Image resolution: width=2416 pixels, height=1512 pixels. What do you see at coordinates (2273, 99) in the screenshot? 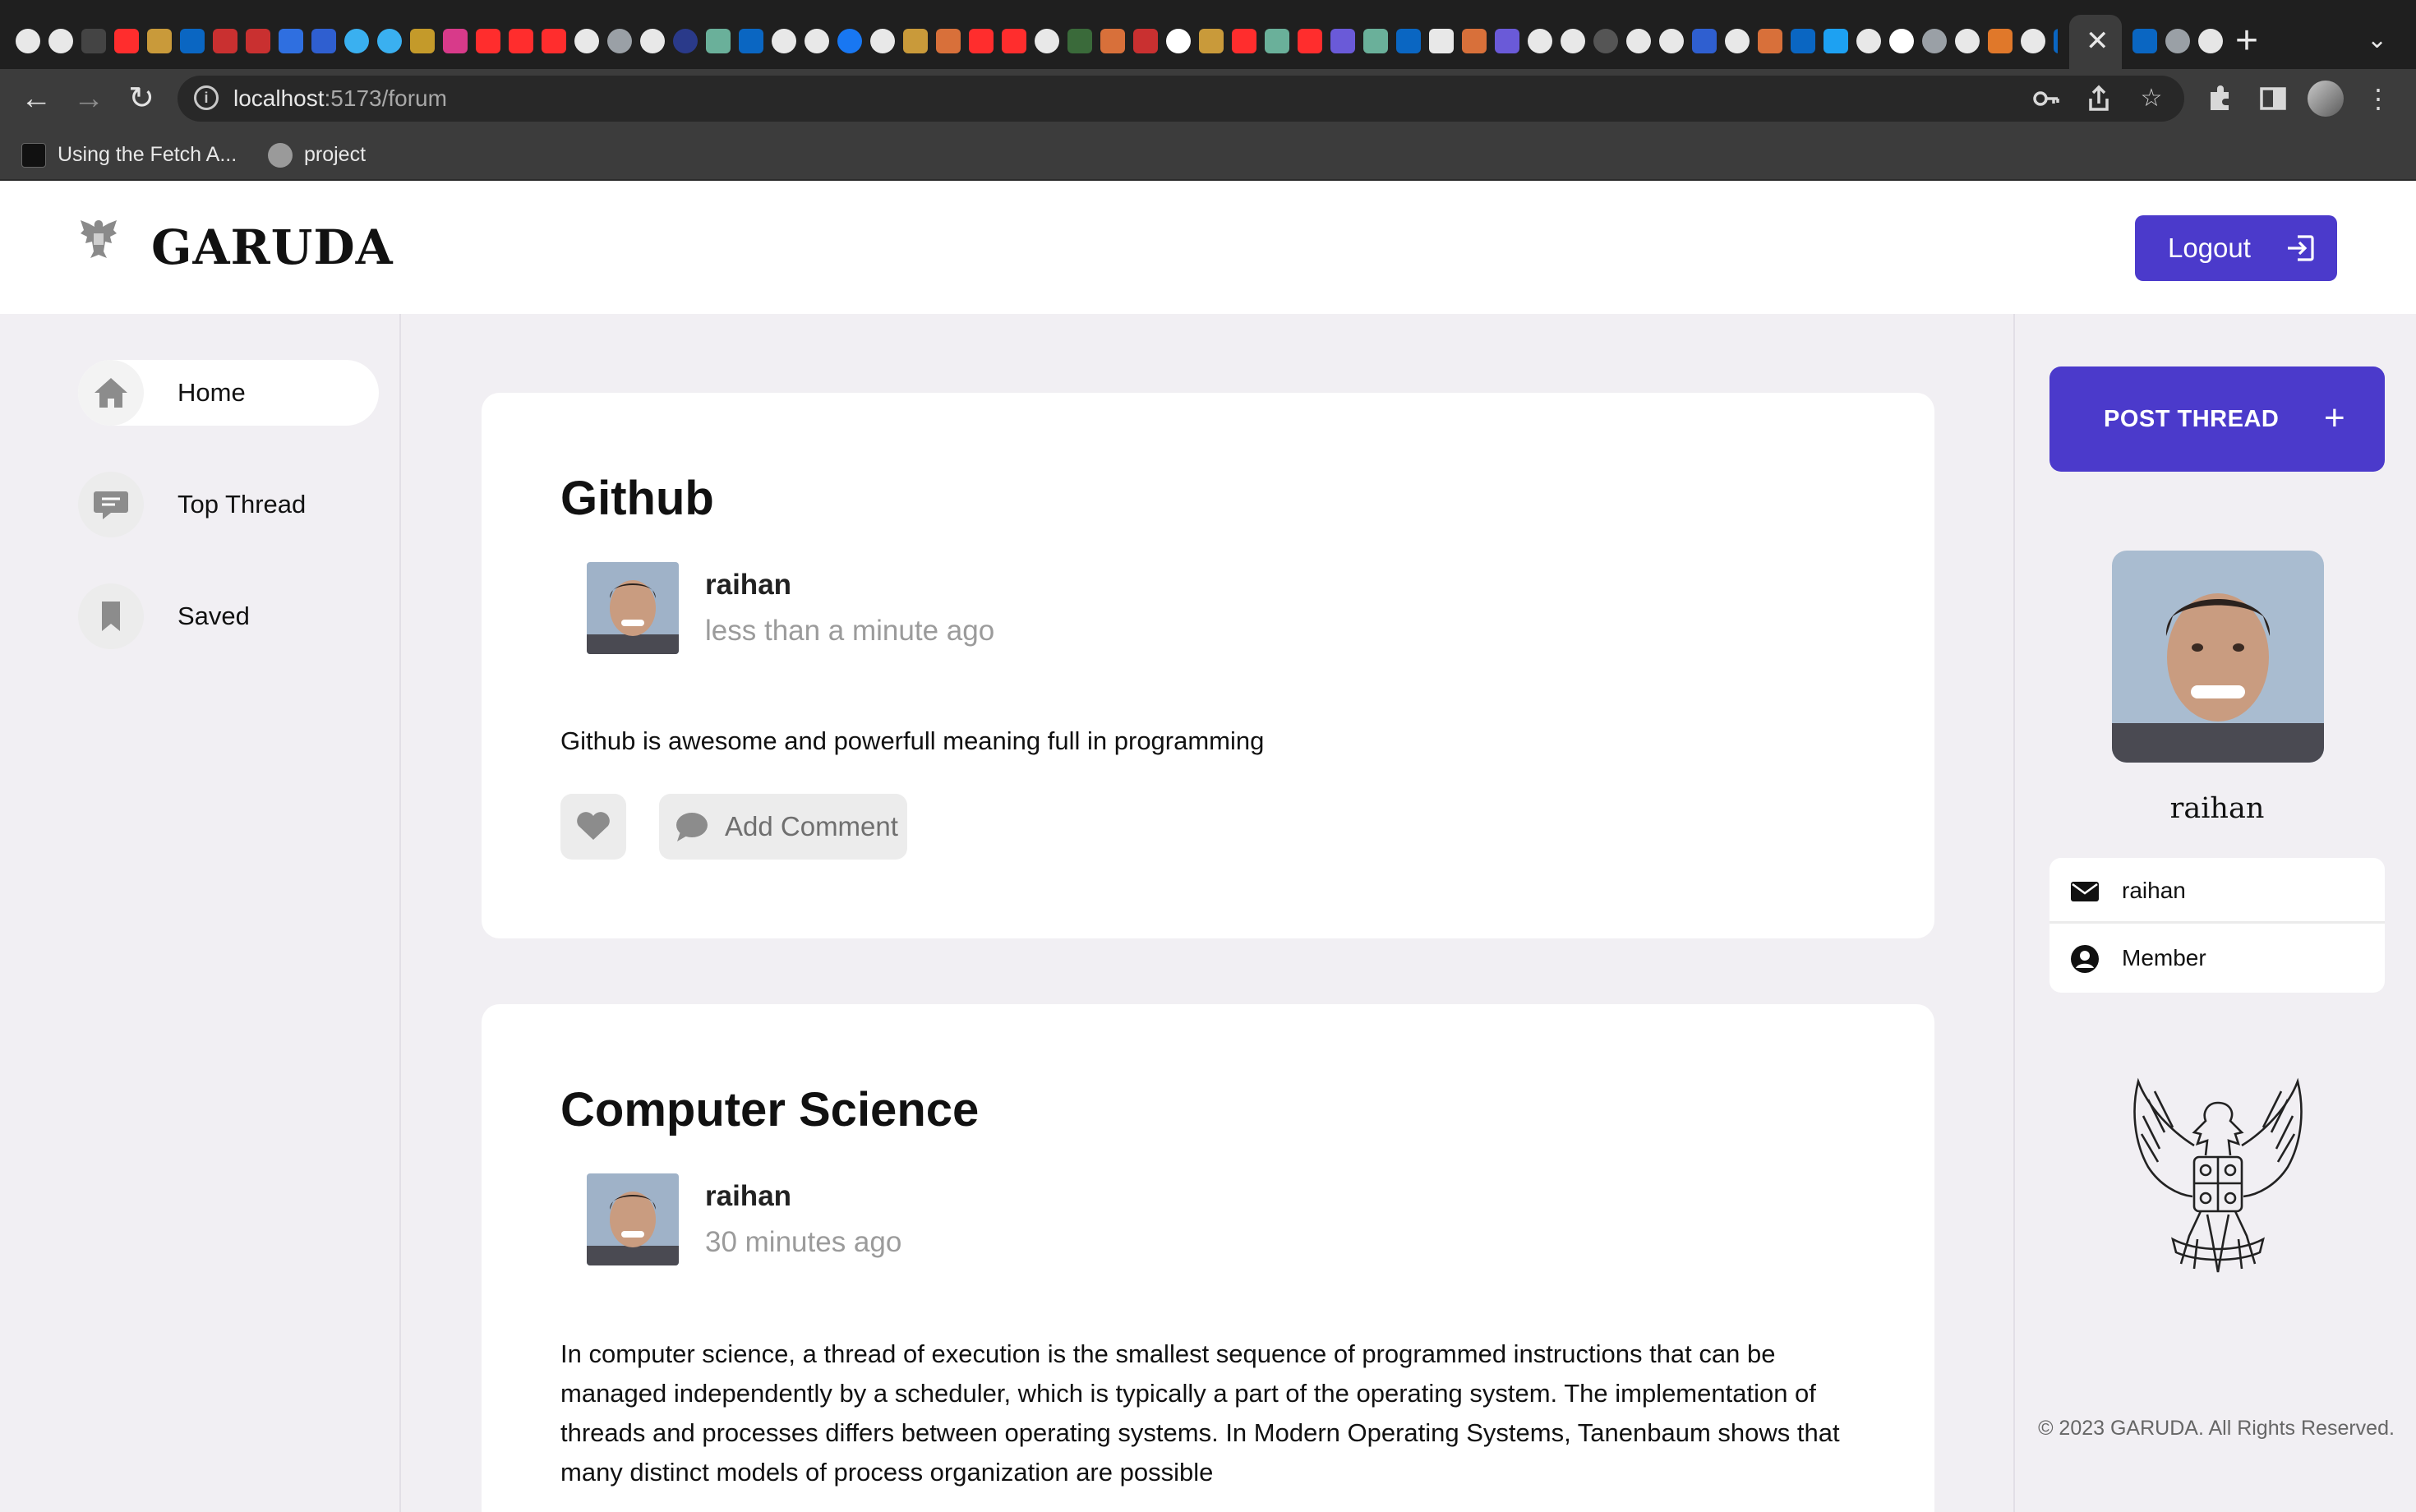
I see `side-panel-icon` at bounding box center [2273, 99].